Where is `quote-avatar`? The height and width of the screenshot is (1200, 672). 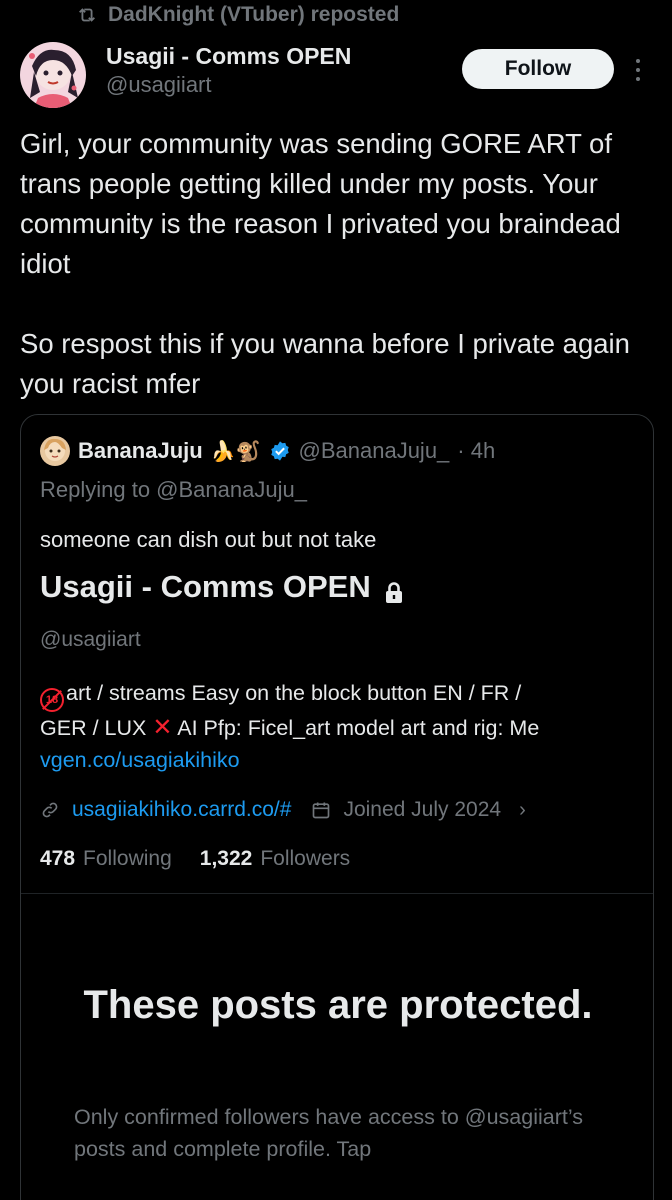 quote-avatar is located at coordinates (55, 451).